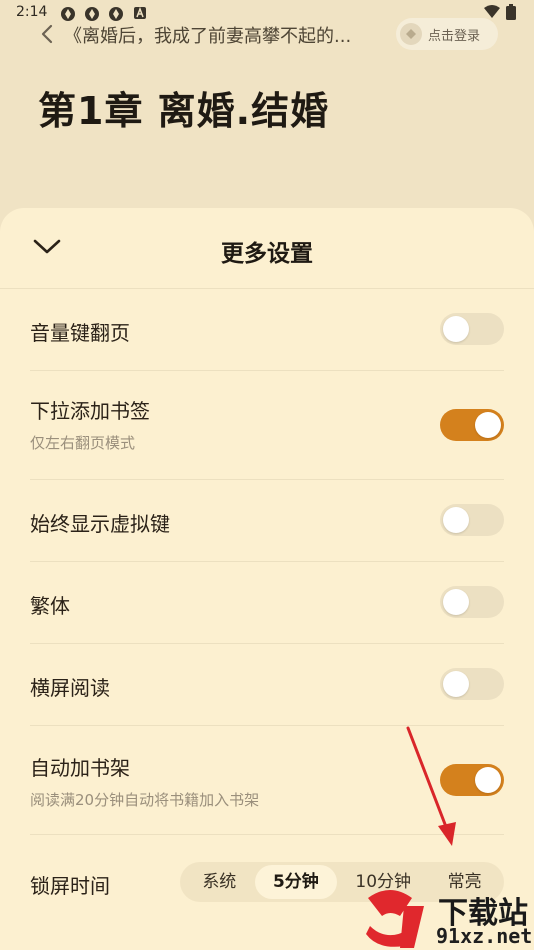  Describe the element at coordinates (100, 524) in the screenshot. I see `setting-label: 始终显示虚拟键` at that location.